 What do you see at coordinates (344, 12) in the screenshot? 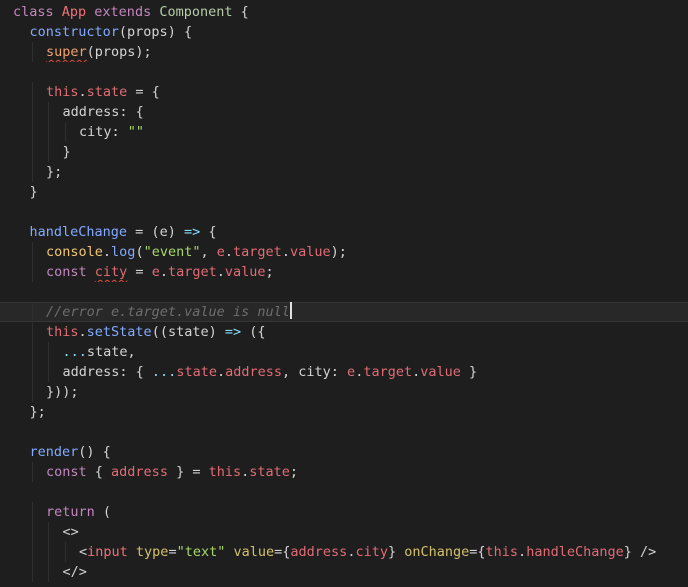
I see `code-line: class App extends Component {` at bounding box center [344, 12].